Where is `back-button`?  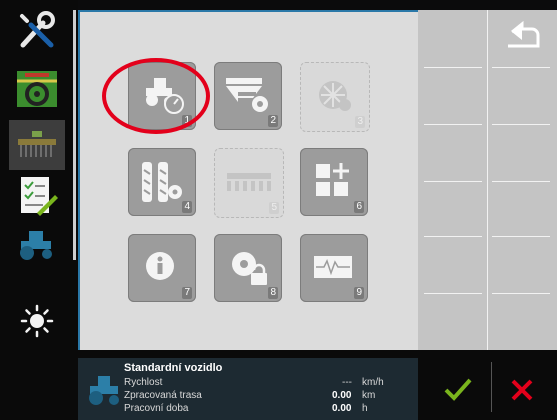
back-button is located at coordinates (522, 38).